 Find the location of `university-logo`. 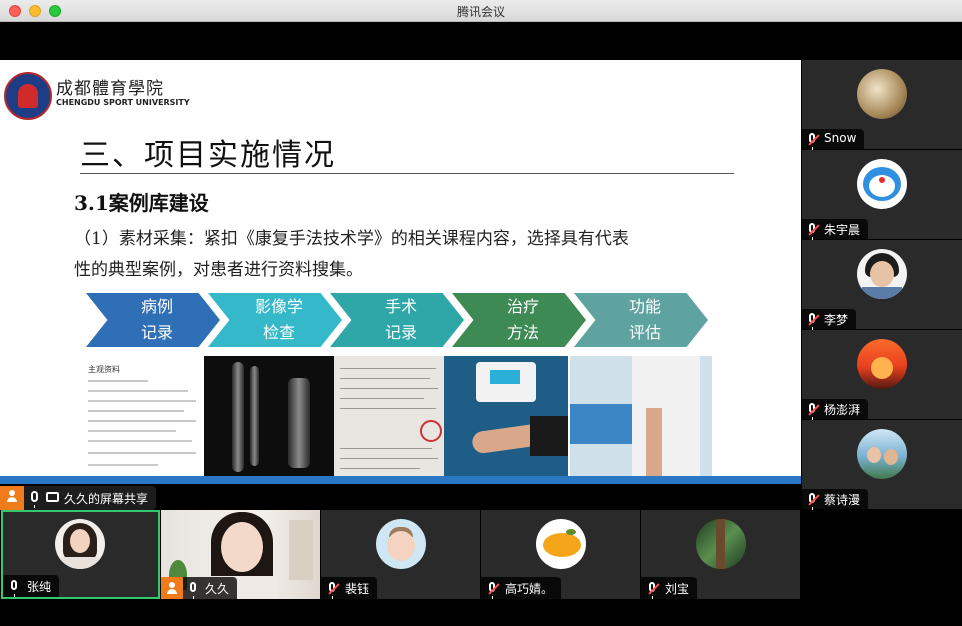

university-logo is located at coordinates (28, 96).